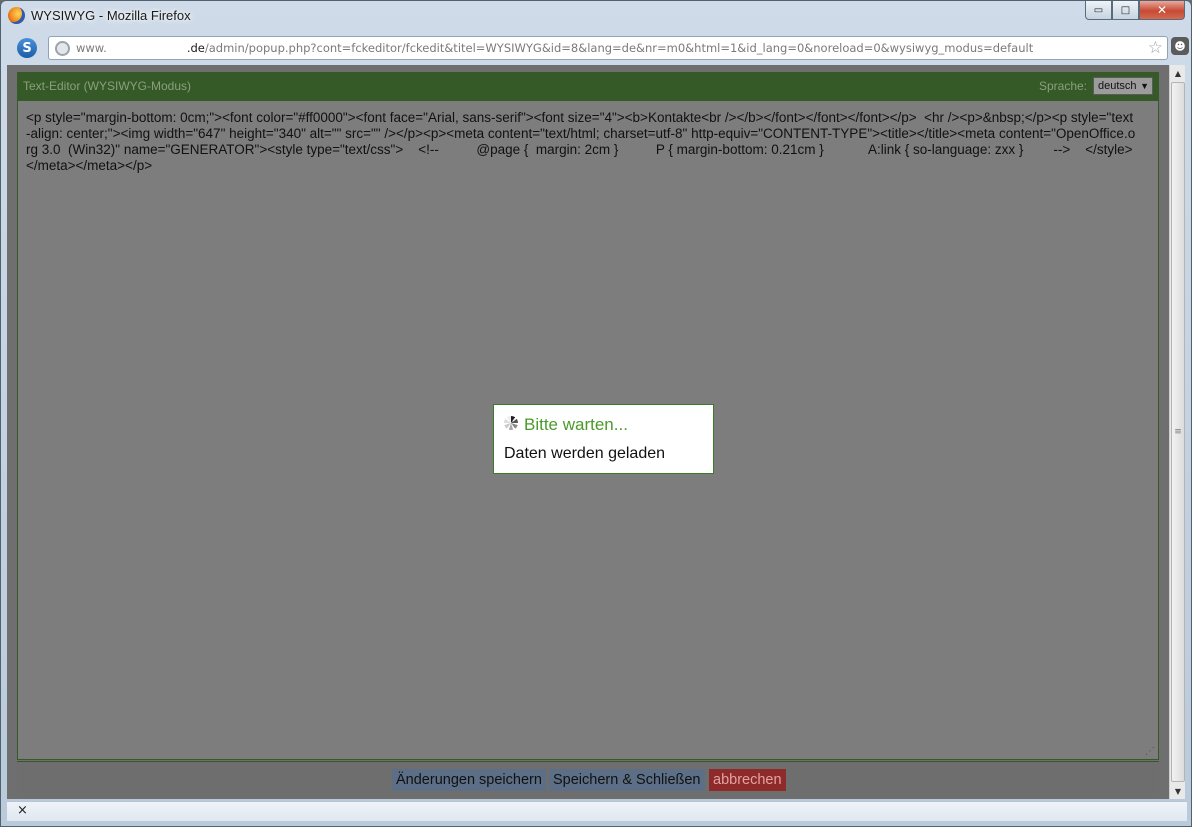  What do you see at coordinates (747, 780) in the screenshot?
I see `cancel-button: abbrechen` at bounding box center [747, 780].